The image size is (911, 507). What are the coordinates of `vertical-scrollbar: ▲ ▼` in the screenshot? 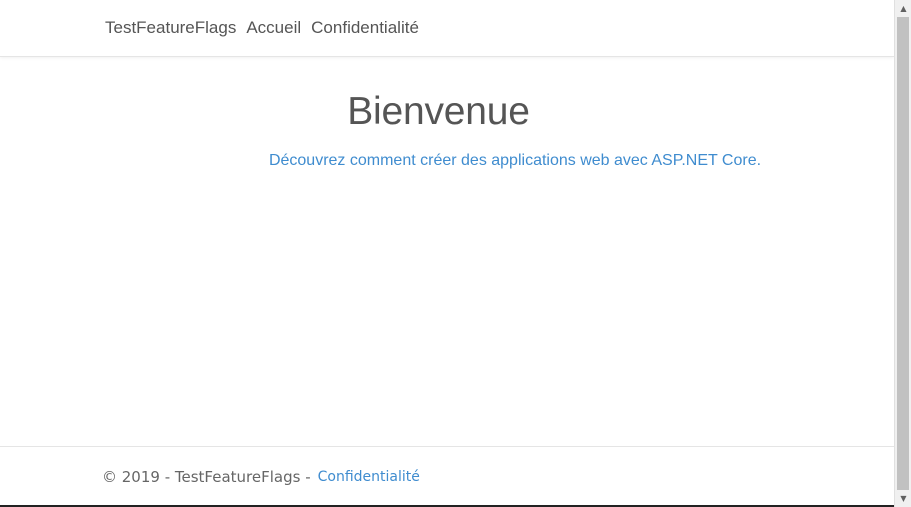 It's located at (902, 253).